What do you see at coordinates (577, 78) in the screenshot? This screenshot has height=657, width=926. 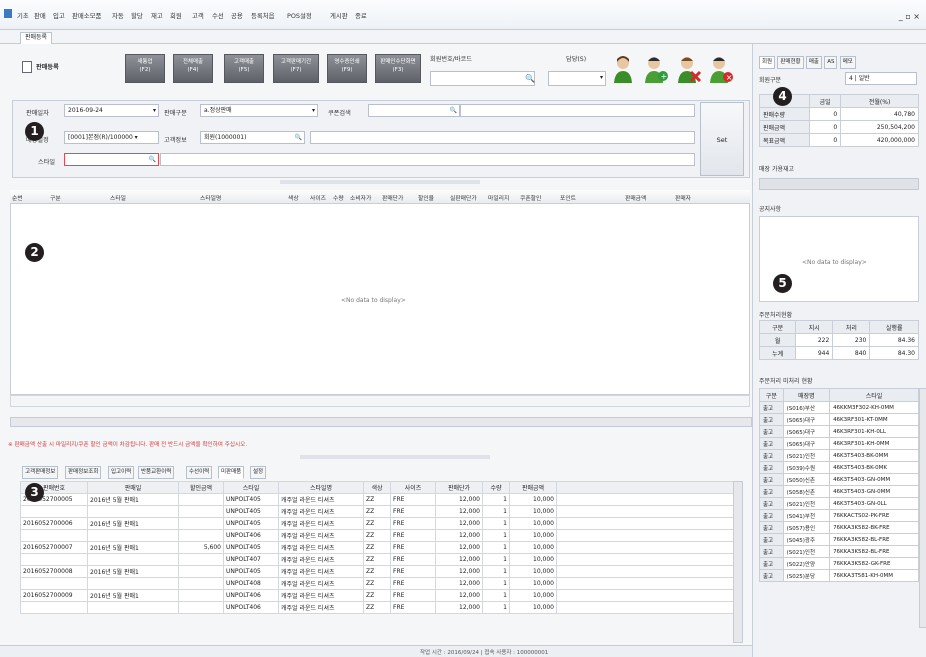 I see `staff-select: ▾` at bounding box center [577, 78].